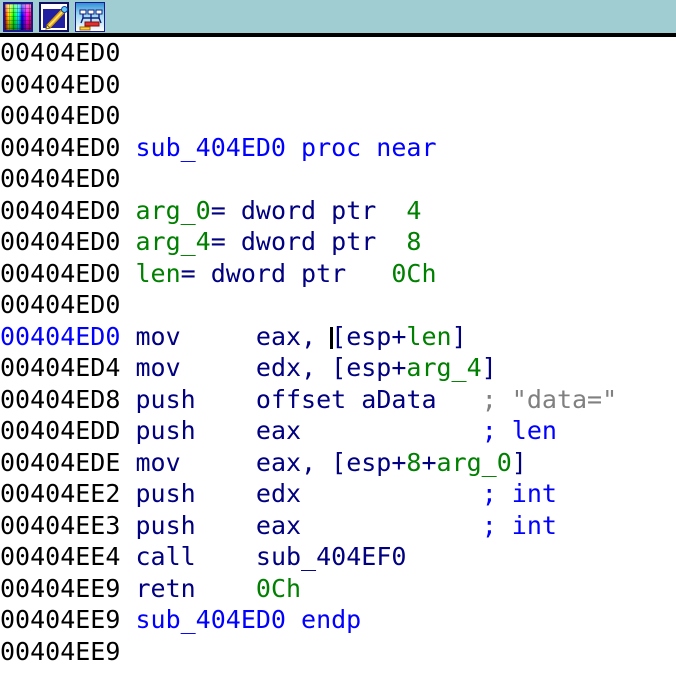  I want to click on code-token: [esp+, so click(369, 336).